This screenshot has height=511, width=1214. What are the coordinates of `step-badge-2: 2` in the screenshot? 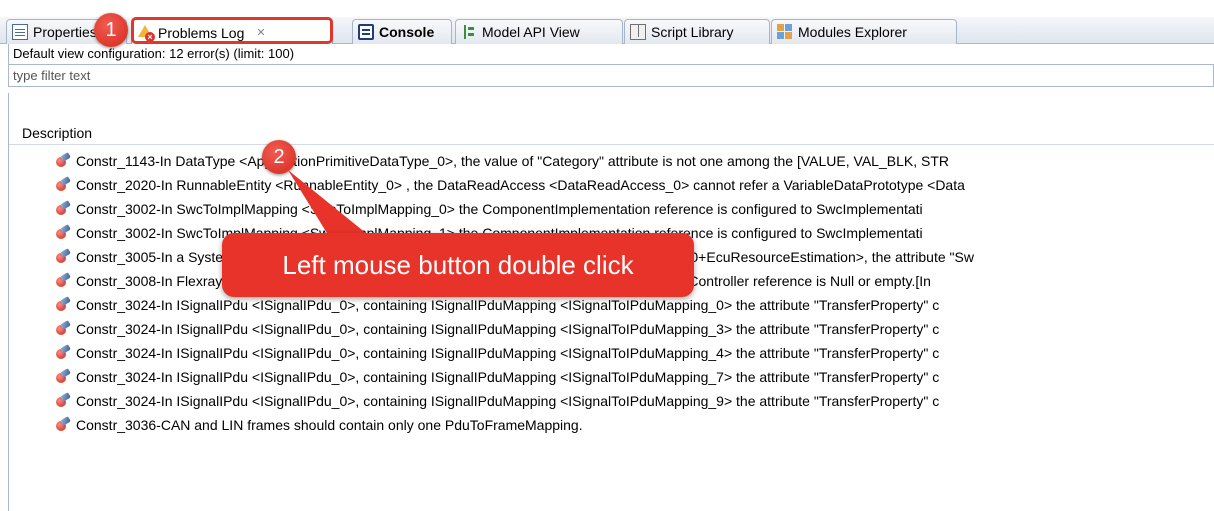 It's located at (279, 157).